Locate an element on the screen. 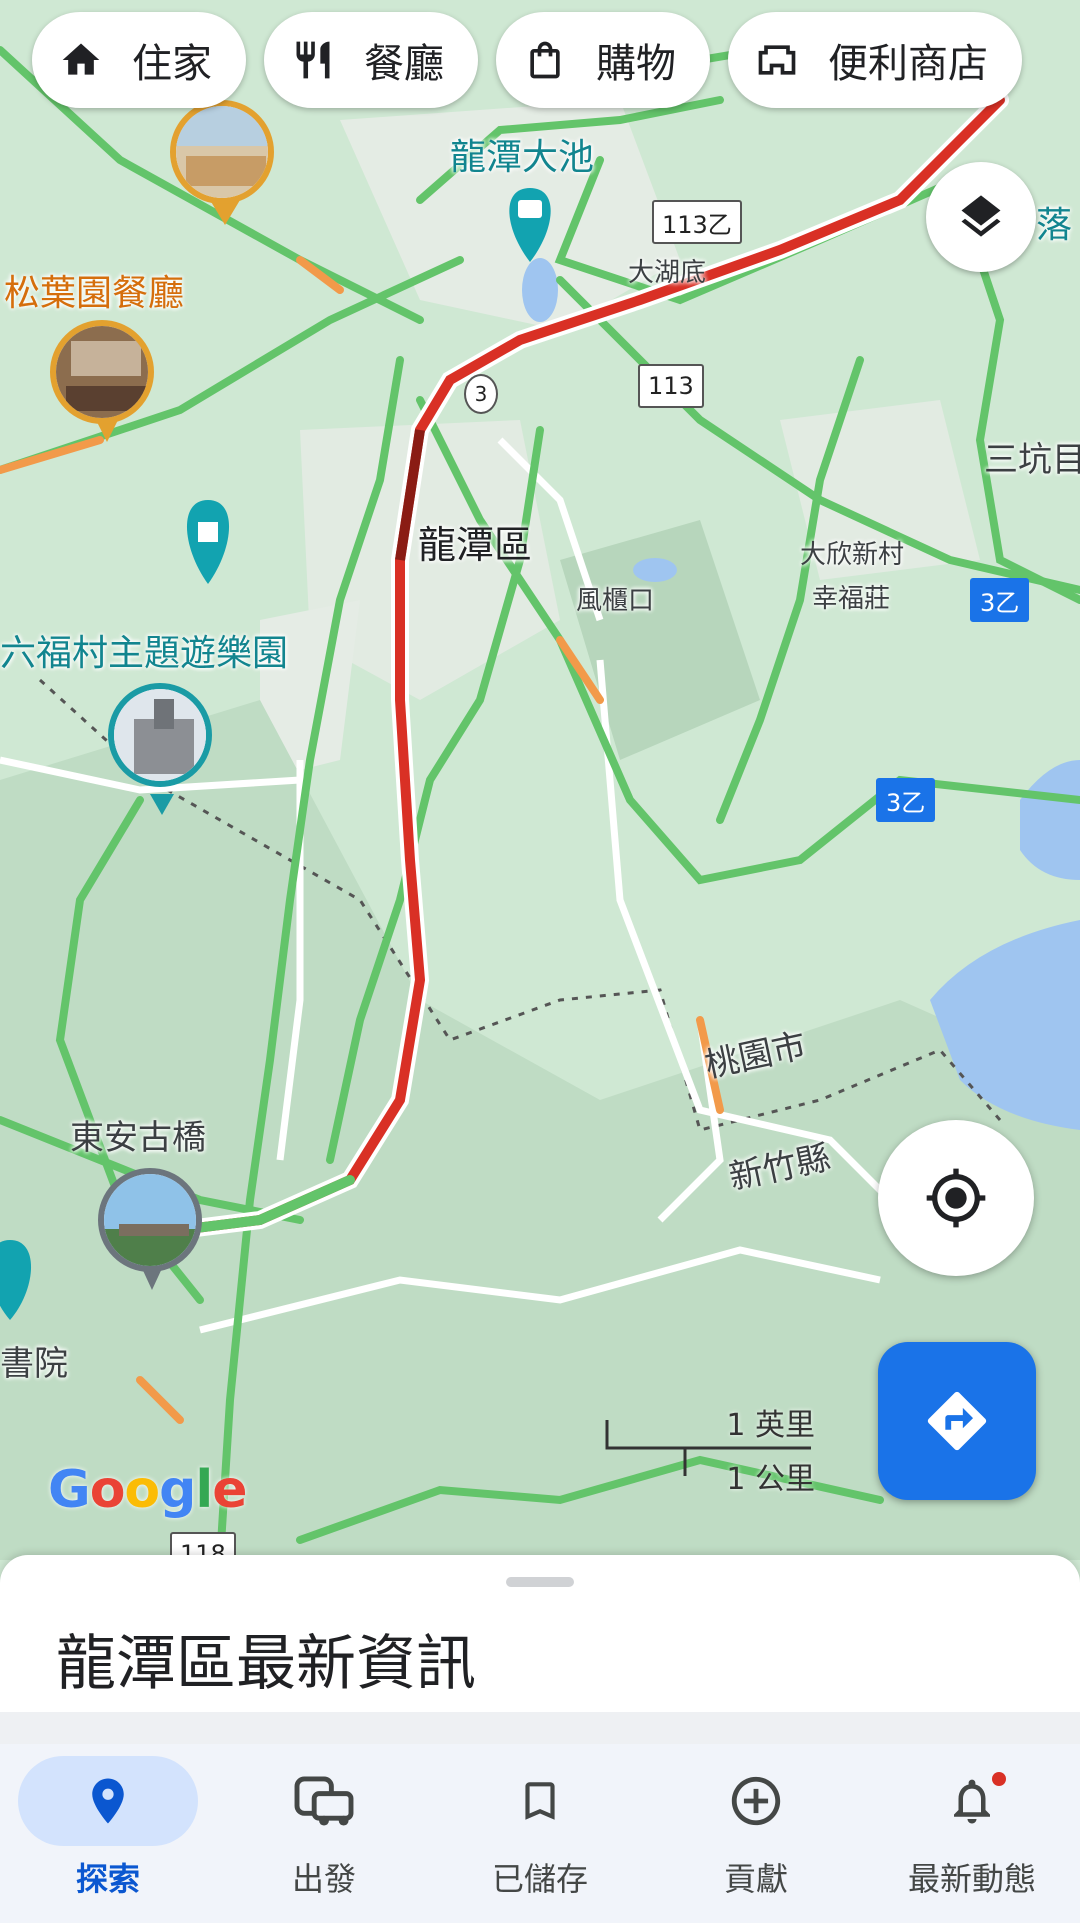 This screenshot has height=1923, width=1080. label-longtan-pond: 龍潭大池 is located at coordinates (522, 154).